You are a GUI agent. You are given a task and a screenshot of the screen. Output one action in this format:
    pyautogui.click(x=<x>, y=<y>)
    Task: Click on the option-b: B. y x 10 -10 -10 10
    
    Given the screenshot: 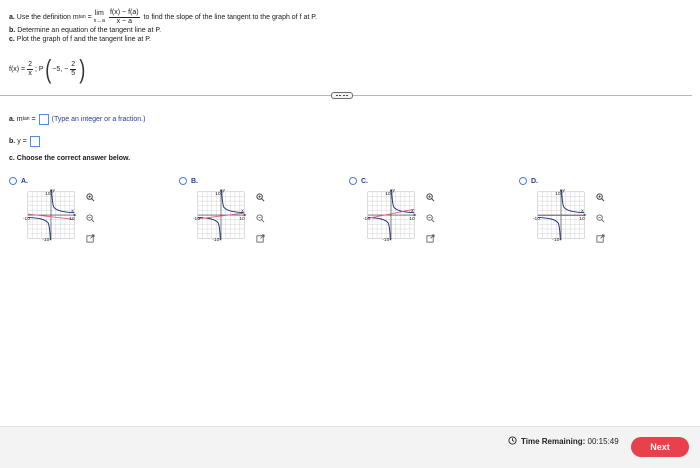 What is the action you would take?
    pyautogui.click(x=234, y=221)
    